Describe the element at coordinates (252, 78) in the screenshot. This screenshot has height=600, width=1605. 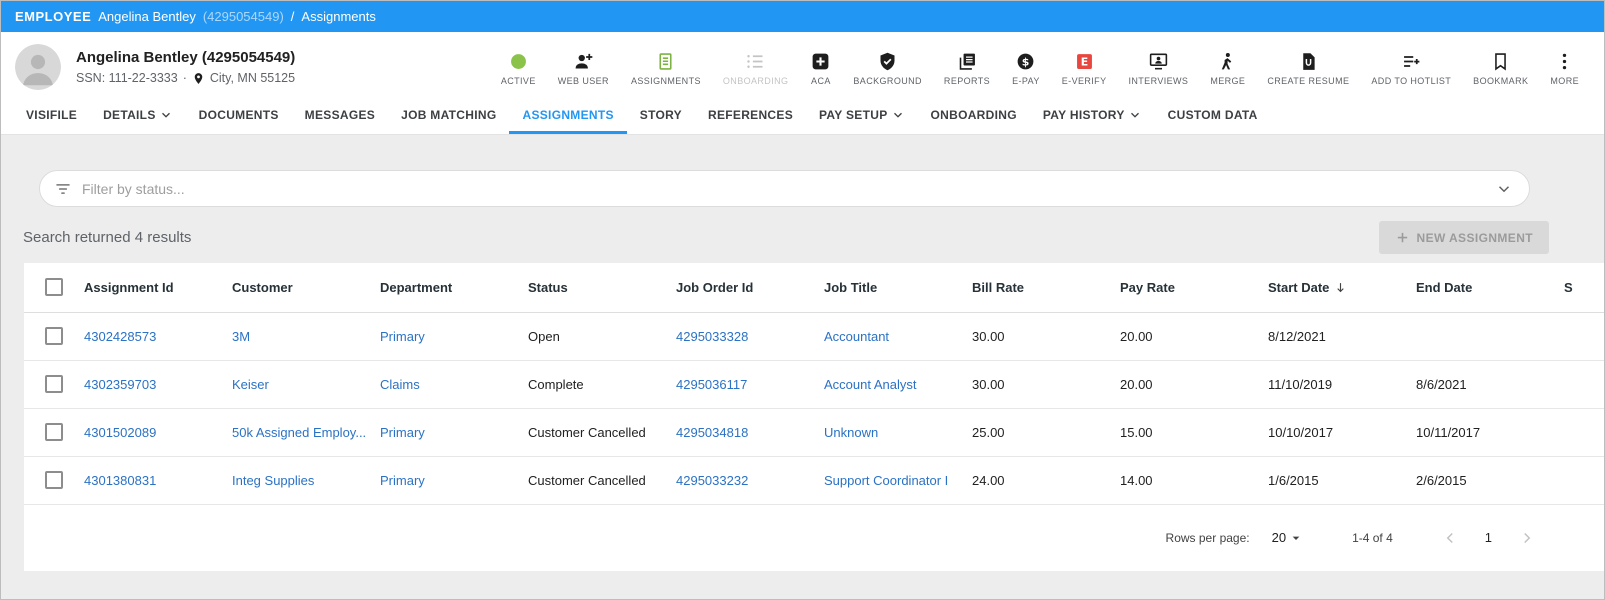
I see `employee-location: City, MN 55125` at that location.